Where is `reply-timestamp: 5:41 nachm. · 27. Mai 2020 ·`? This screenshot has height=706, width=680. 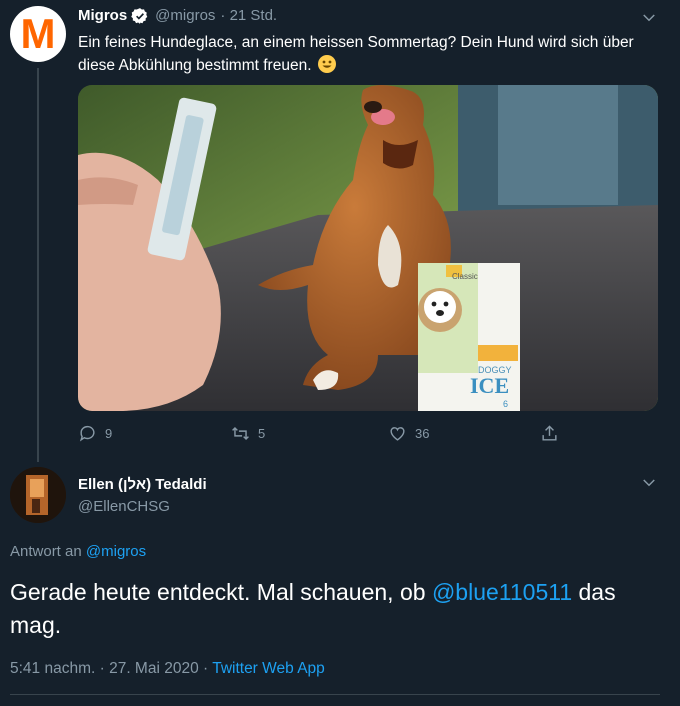
reply-timestamp: 5:41 nachm. · 27. Mai 2020 · is located at coordinates (109, 668).